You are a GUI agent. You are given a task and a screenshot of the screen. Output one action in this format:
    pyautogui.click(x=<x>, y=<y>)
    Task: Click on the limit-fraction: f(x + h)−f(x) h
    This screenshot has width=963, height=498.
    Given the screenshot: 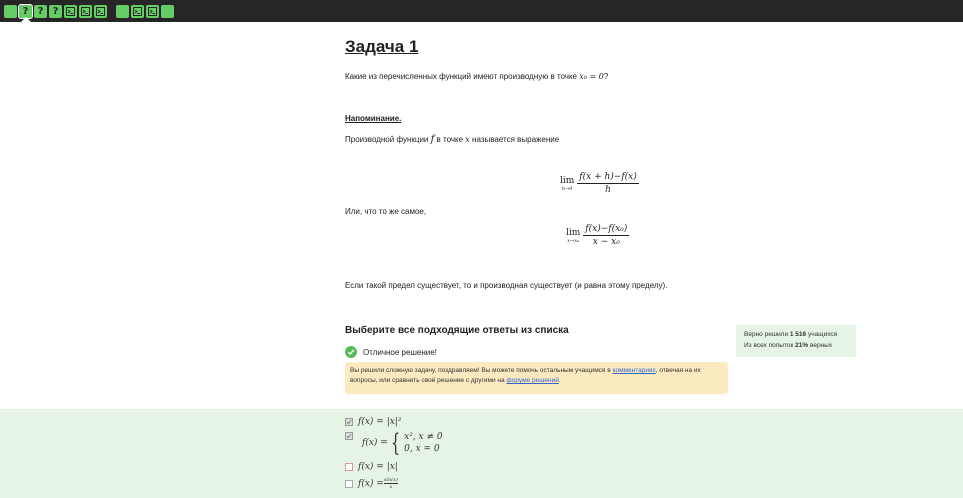 What is the action you would take?
    pyautogui.click(x=608, y=183)
    